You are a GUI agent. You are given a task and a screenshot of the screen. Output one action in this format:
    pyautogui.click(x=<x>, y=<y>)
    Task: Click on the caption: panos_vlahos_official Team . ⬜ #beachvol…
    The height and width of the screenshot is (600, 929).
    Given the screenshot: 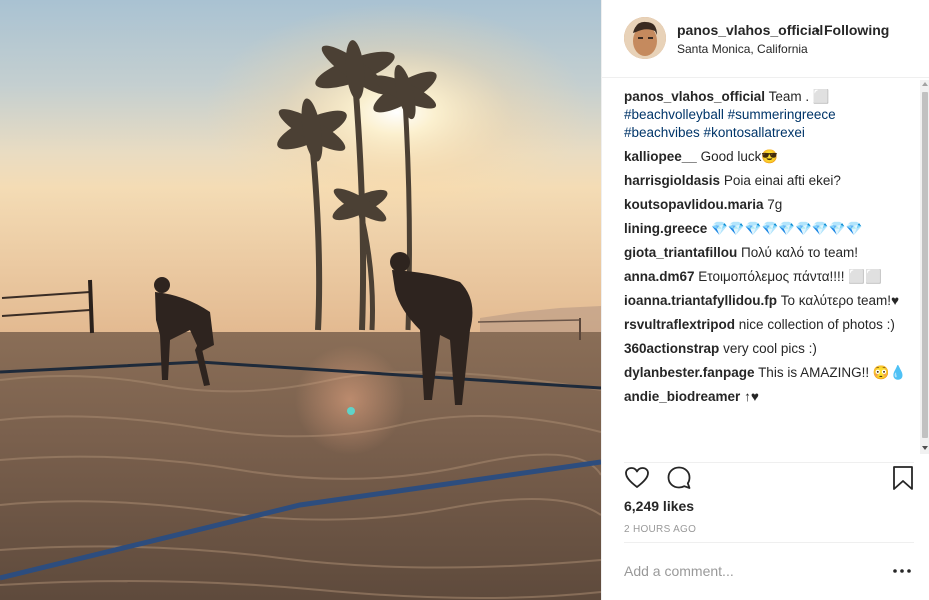 What is the action you would take?
    pyautogui.click(x=765, y=115)
    